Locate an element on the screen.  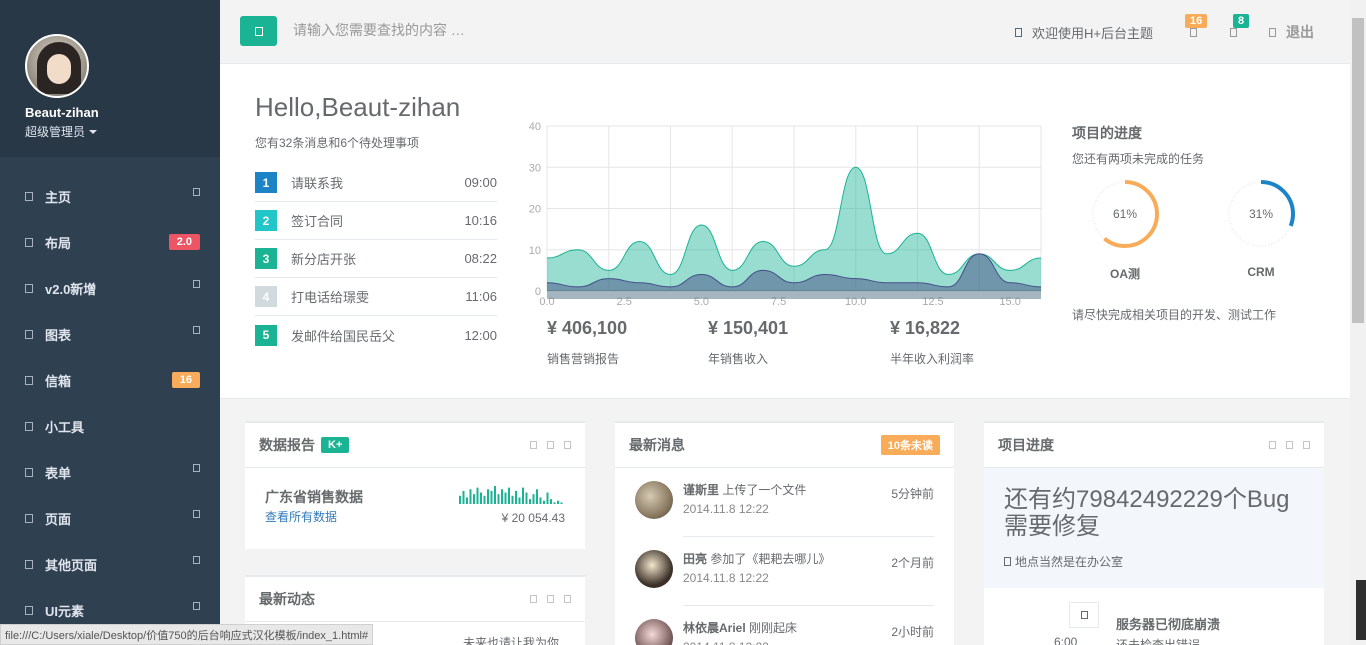
sidebar-item-2: v2.0新增 is located at coordinates (110, 288).